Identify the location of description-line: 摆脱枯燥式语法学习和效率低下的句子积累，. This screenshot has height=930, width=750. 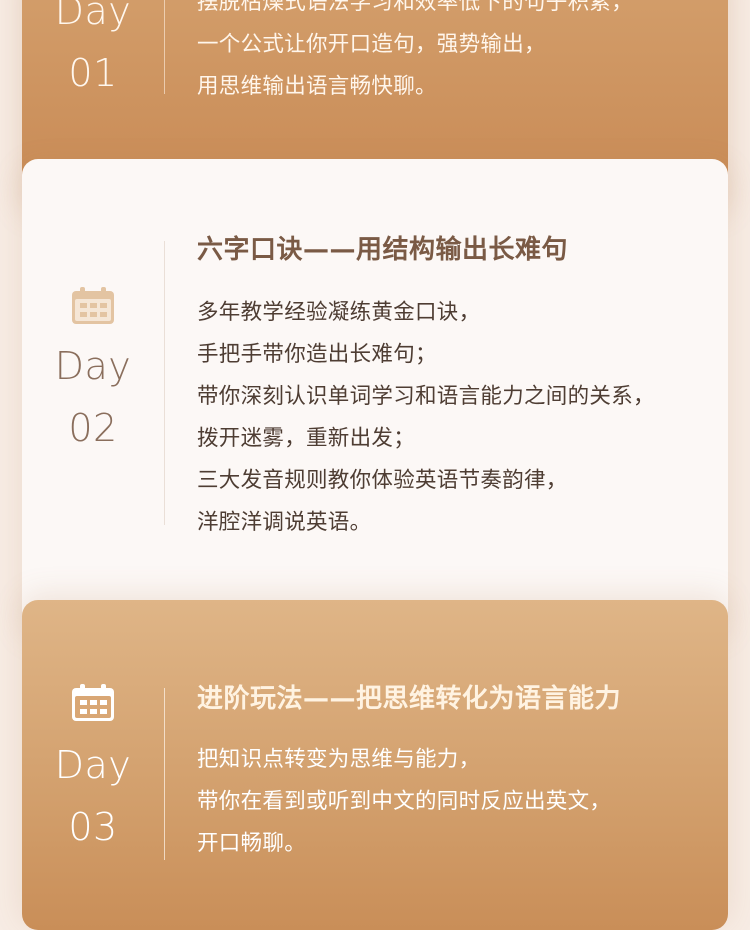
(415, 7).